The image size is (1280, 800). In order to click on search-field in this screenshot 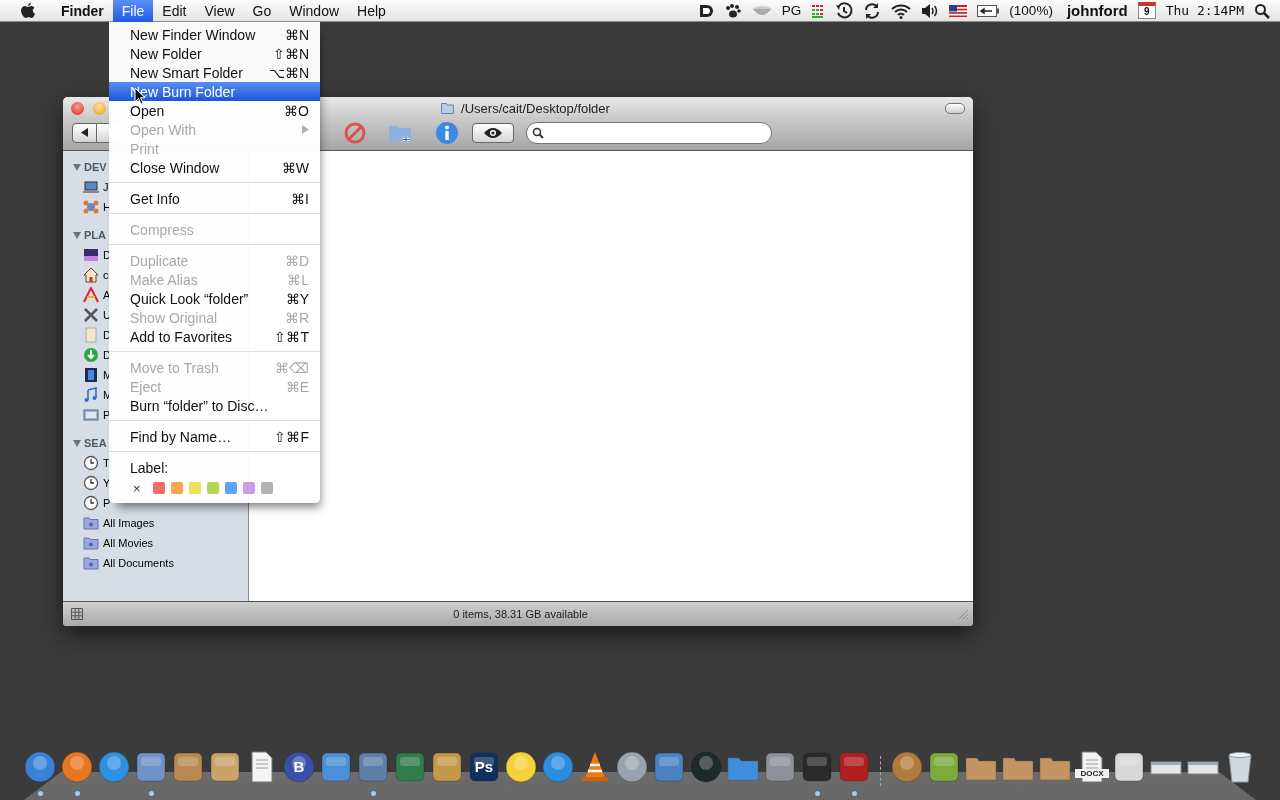, I will do `click(649, 132)`.